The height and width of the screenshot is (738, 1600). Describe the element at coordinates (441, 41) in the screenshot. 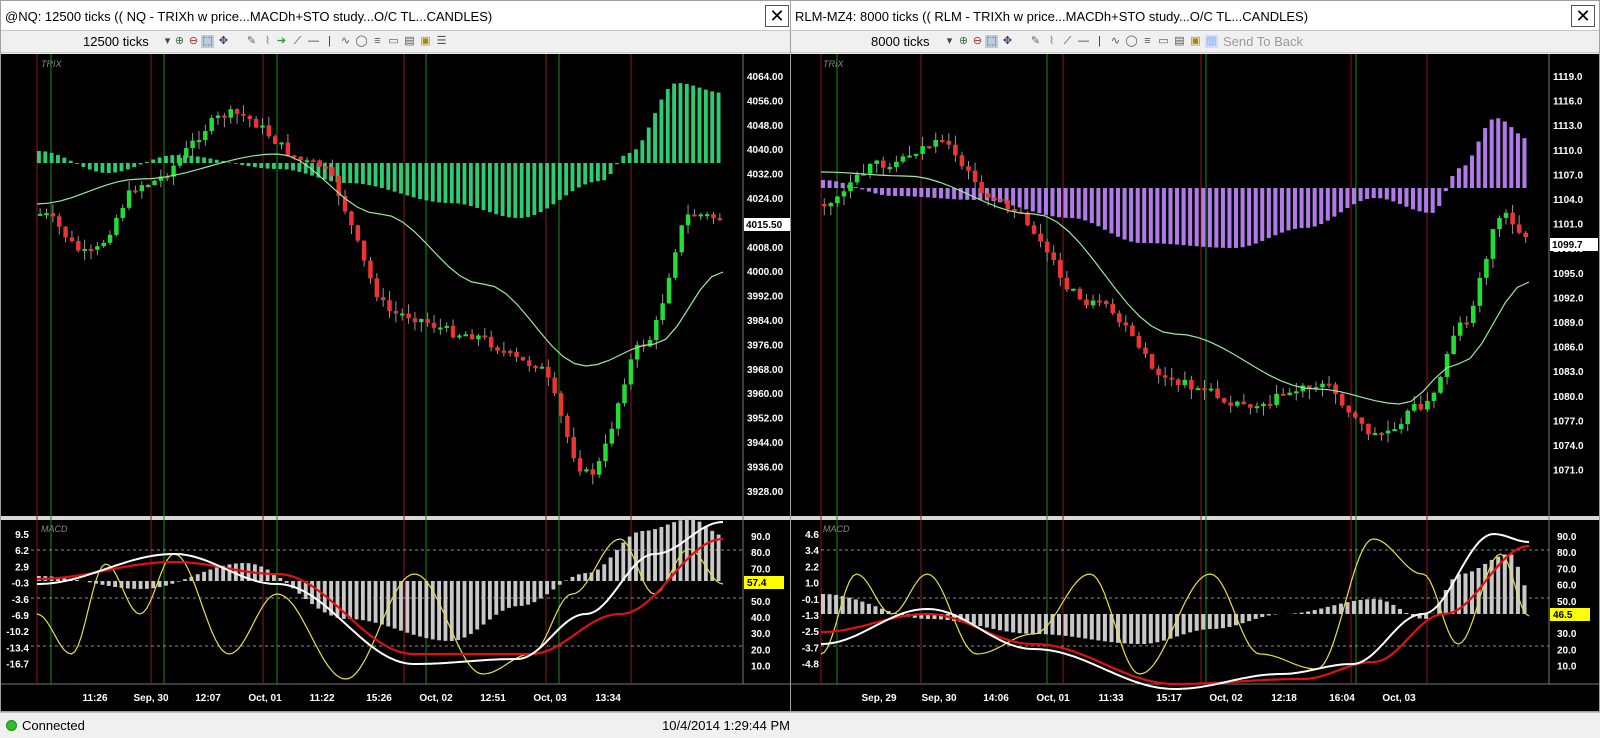

I see `object-list-icon: ☰` at that location.